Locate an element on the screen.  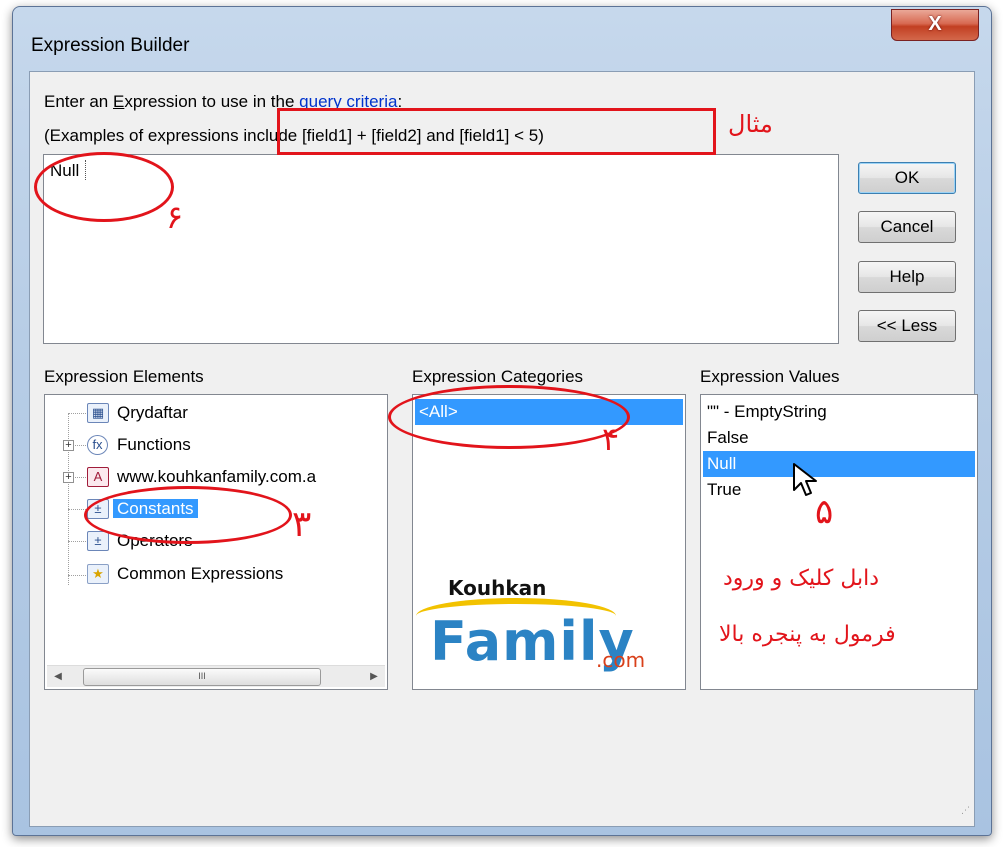
tree-item-label: Functions is located at coordinates (154, 444).